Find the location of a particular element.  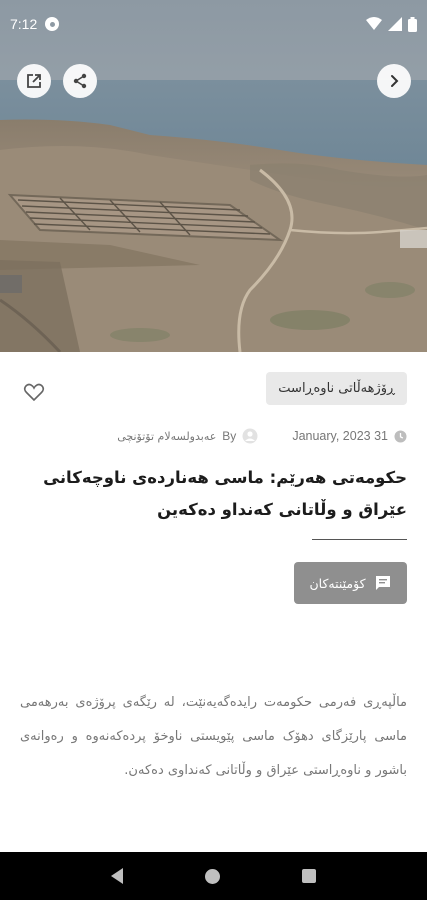

notification-icon is located at coordinates (52, 24).